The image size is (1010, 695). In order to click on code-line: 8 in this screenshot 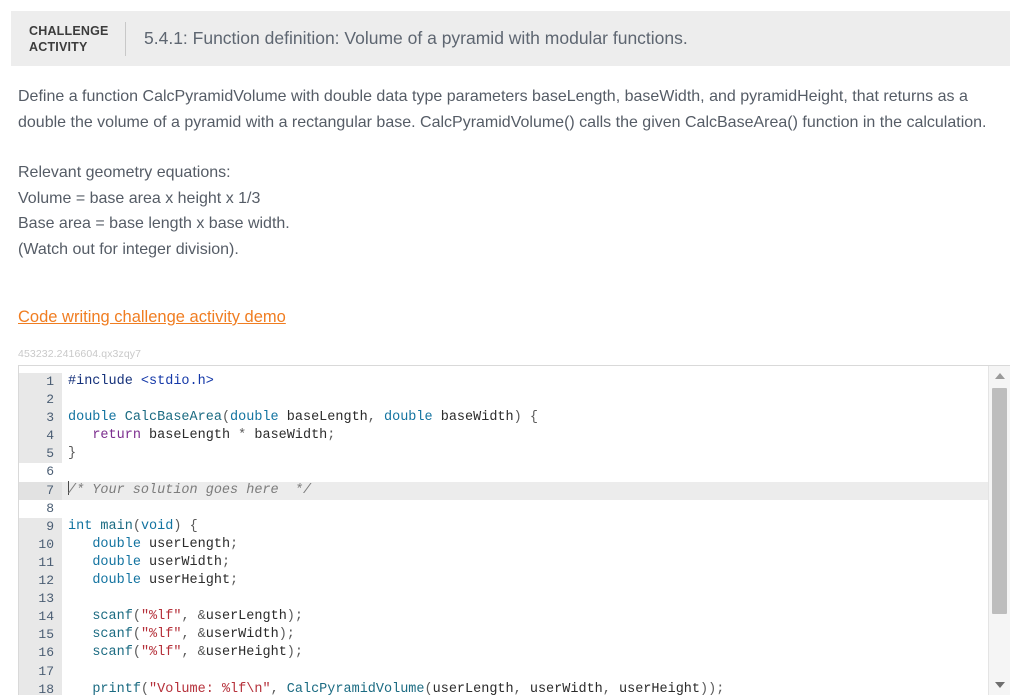, I will do `click(503, 508)`.